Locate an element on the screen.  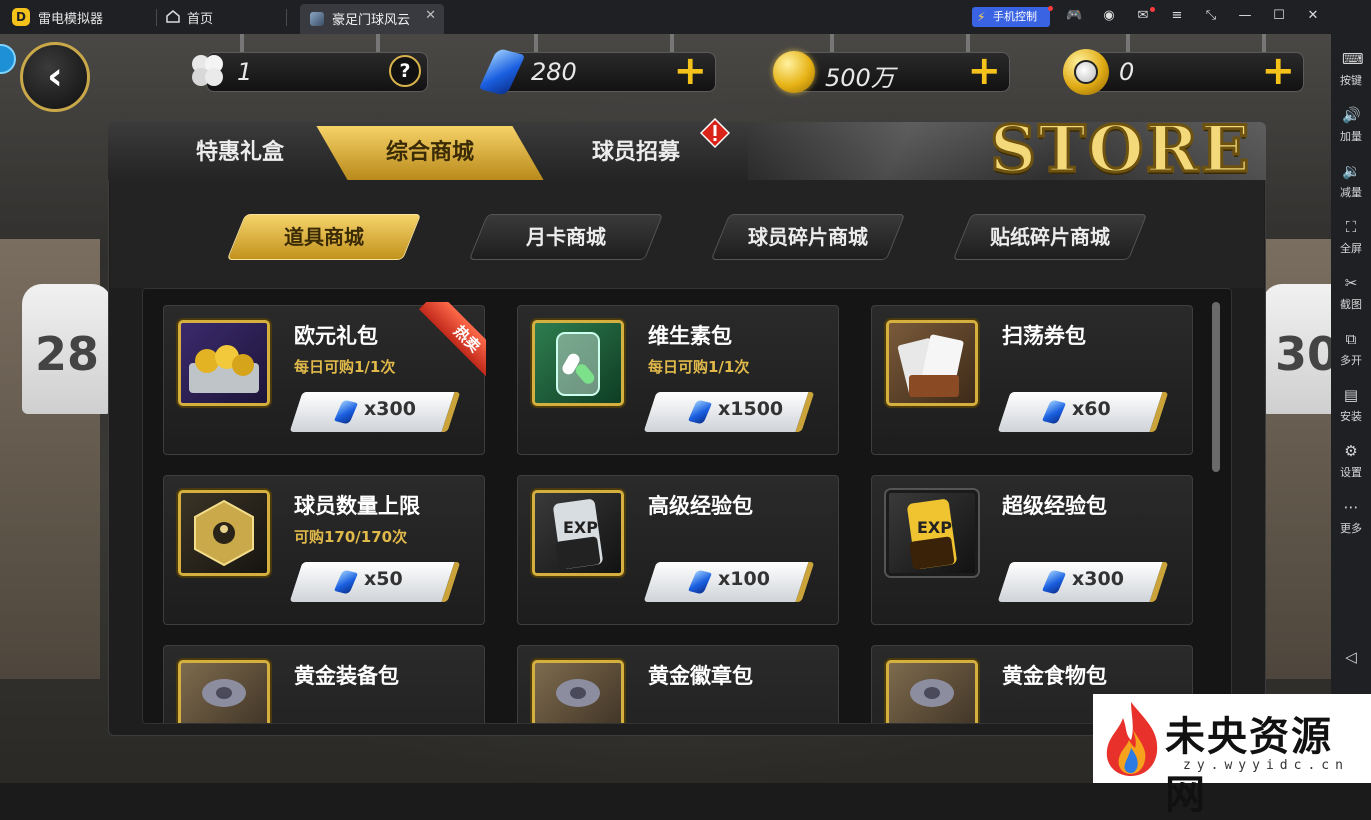
maximize-icon: ☐ is located at coordinates (1279, 16).